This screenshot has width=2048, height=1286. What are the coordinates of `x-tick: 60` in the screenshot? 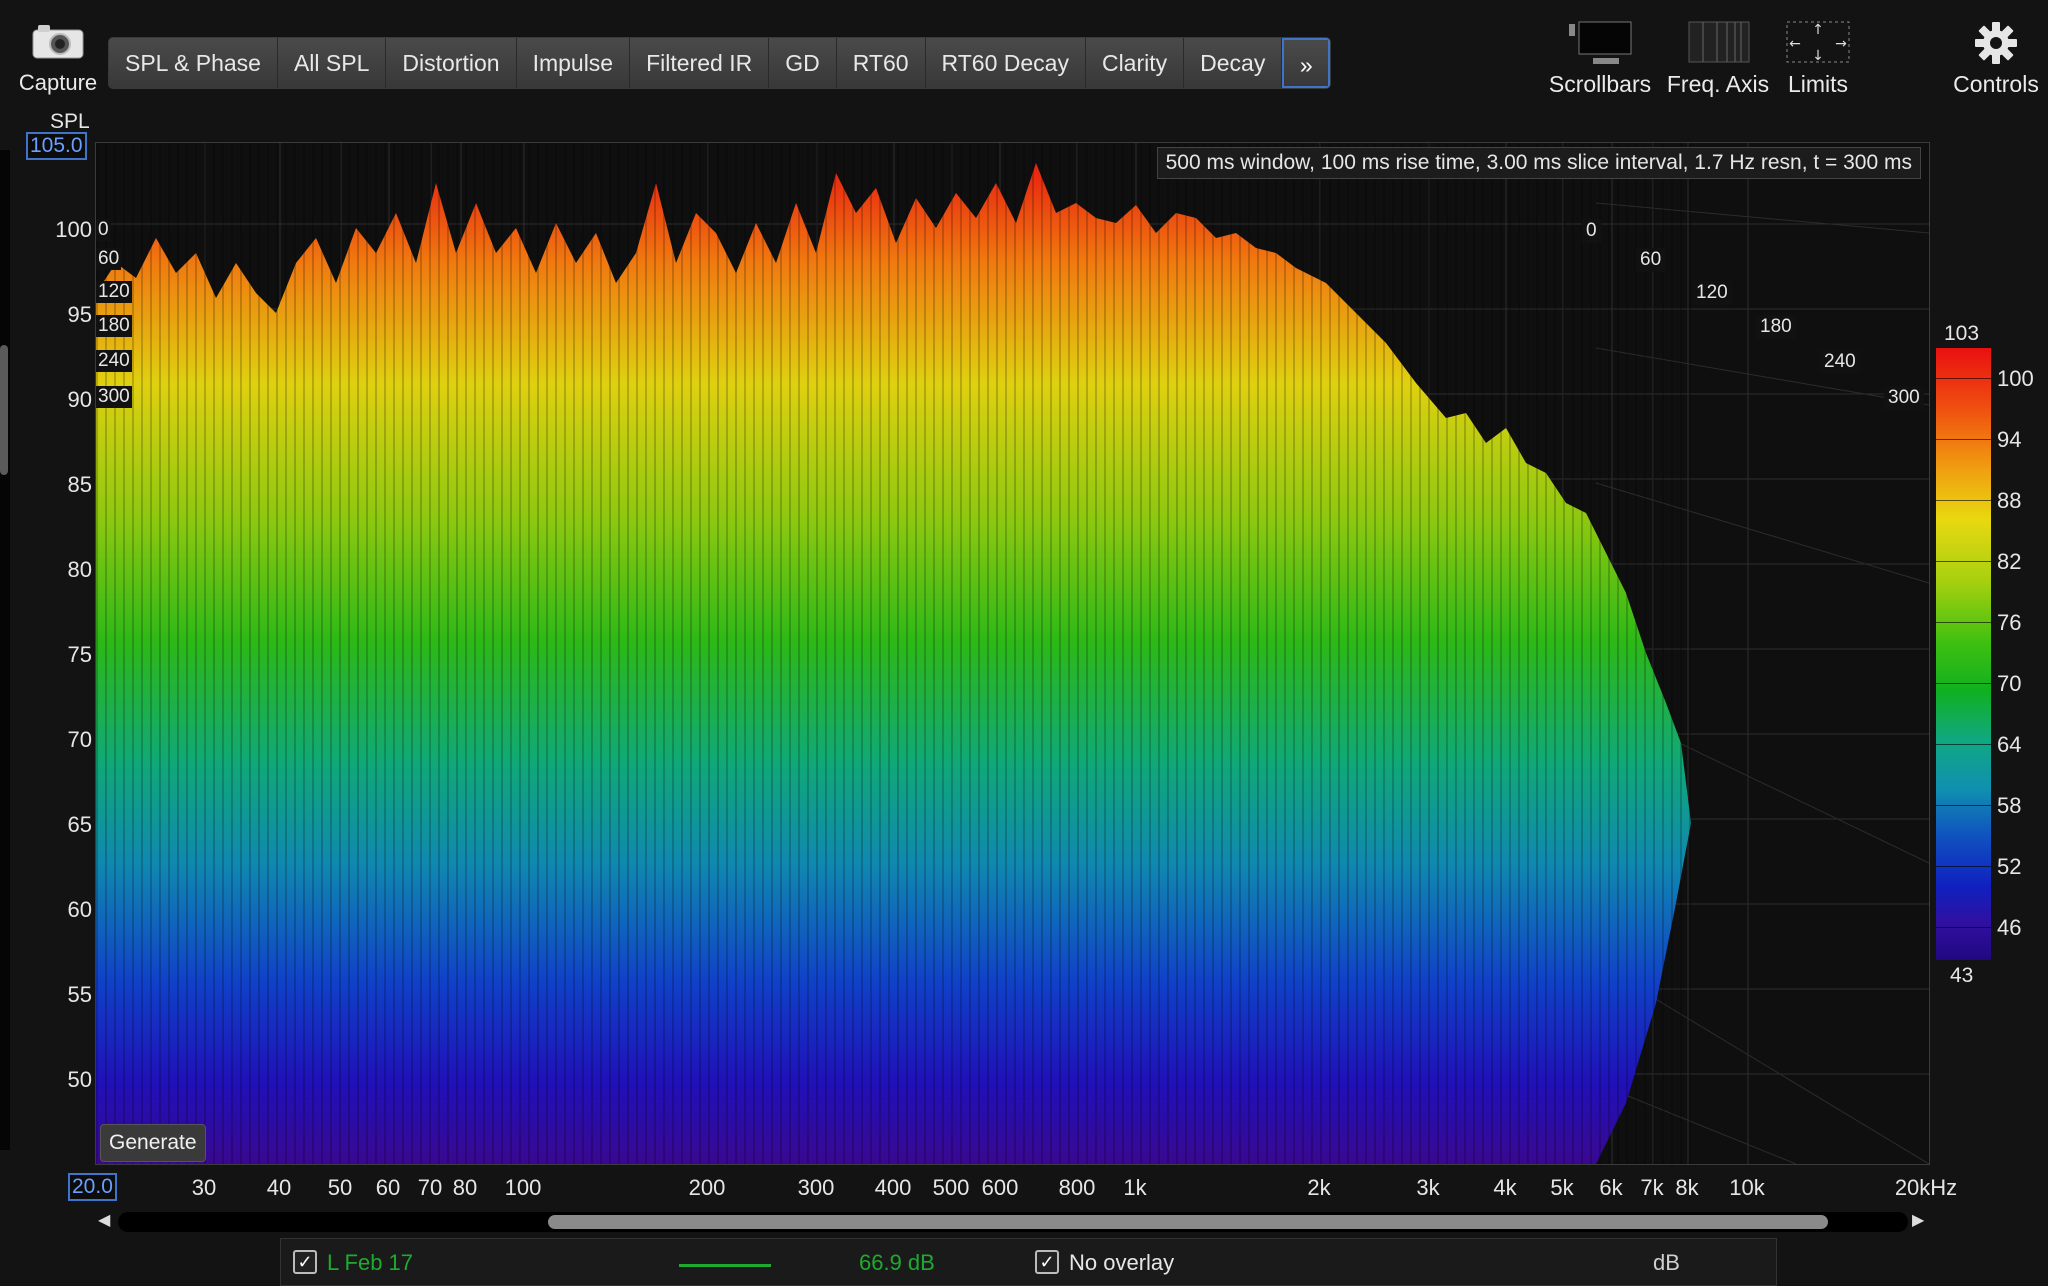 It's located at (388, 1187).